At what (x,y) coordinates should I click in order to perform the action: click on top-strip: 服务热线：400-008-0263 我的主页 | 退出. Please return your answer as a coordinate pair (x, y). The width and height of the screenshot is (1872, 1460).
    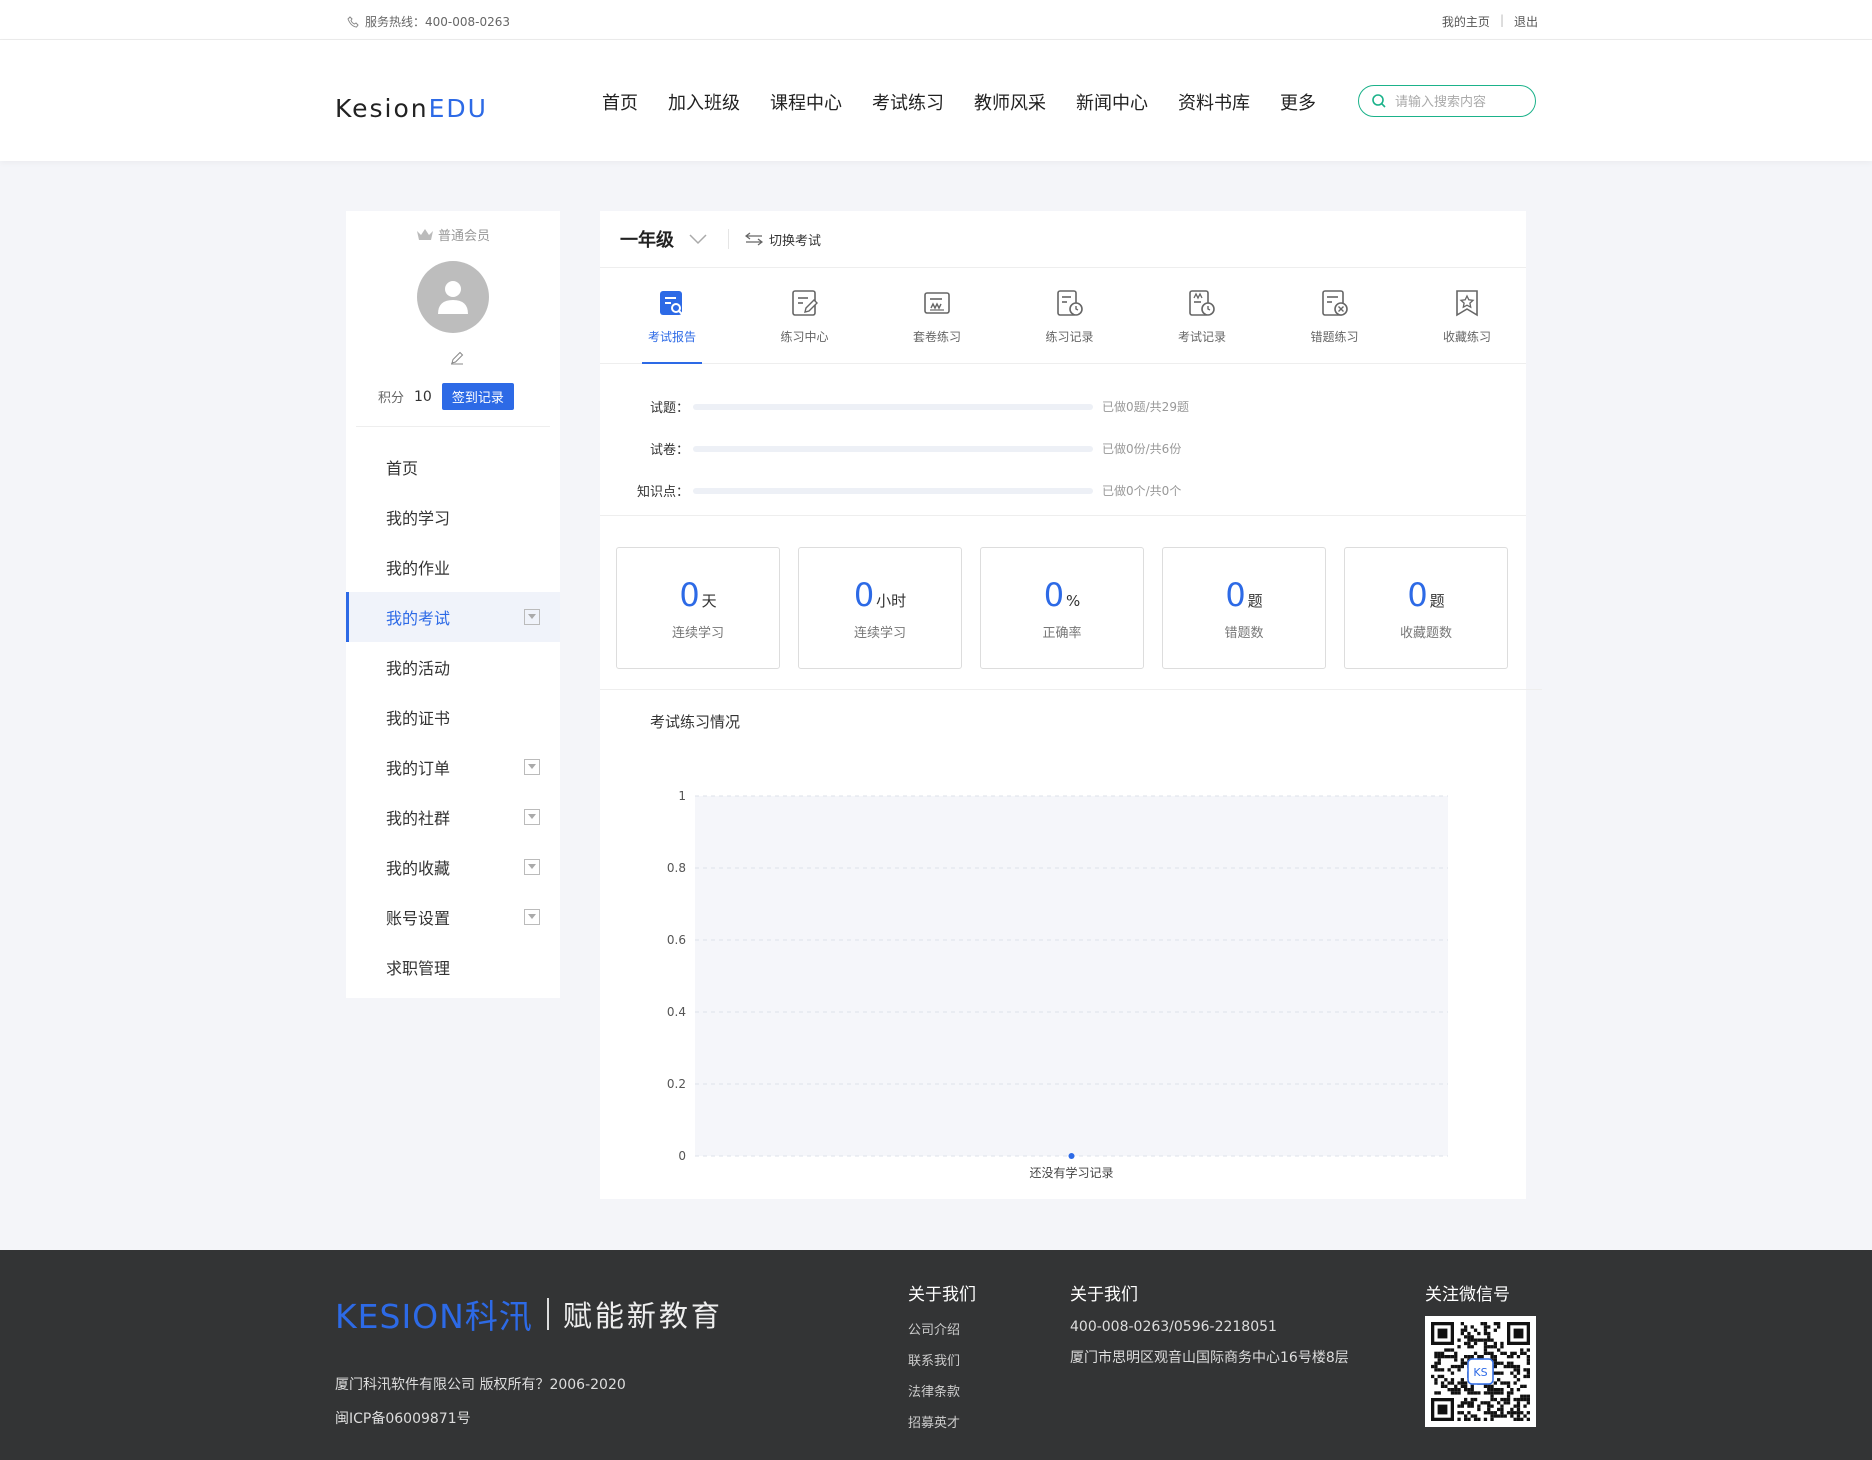
    Looking at the image, I should click on (936, 20).